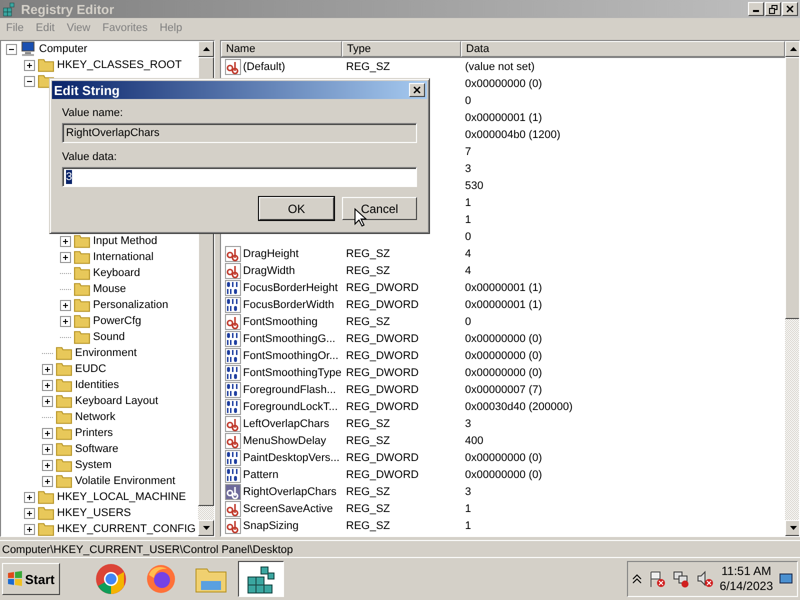  Describe the element at coordinates (93, 465) in the screenshot. I see `tree-item: System` at that location.